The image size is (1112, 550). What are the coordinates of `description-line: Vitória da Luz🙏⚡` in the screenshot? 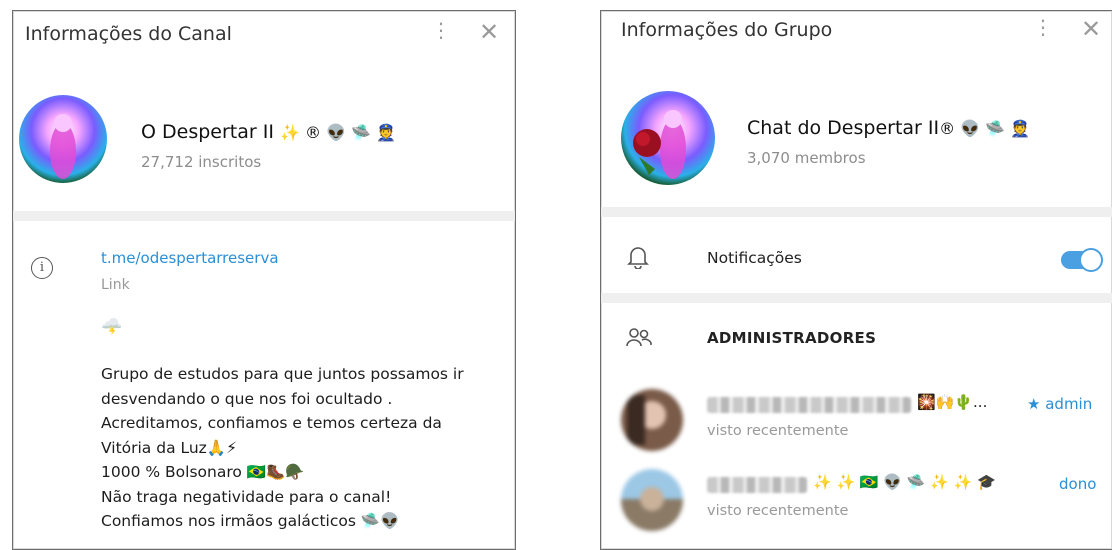 It's located at (169, 447).